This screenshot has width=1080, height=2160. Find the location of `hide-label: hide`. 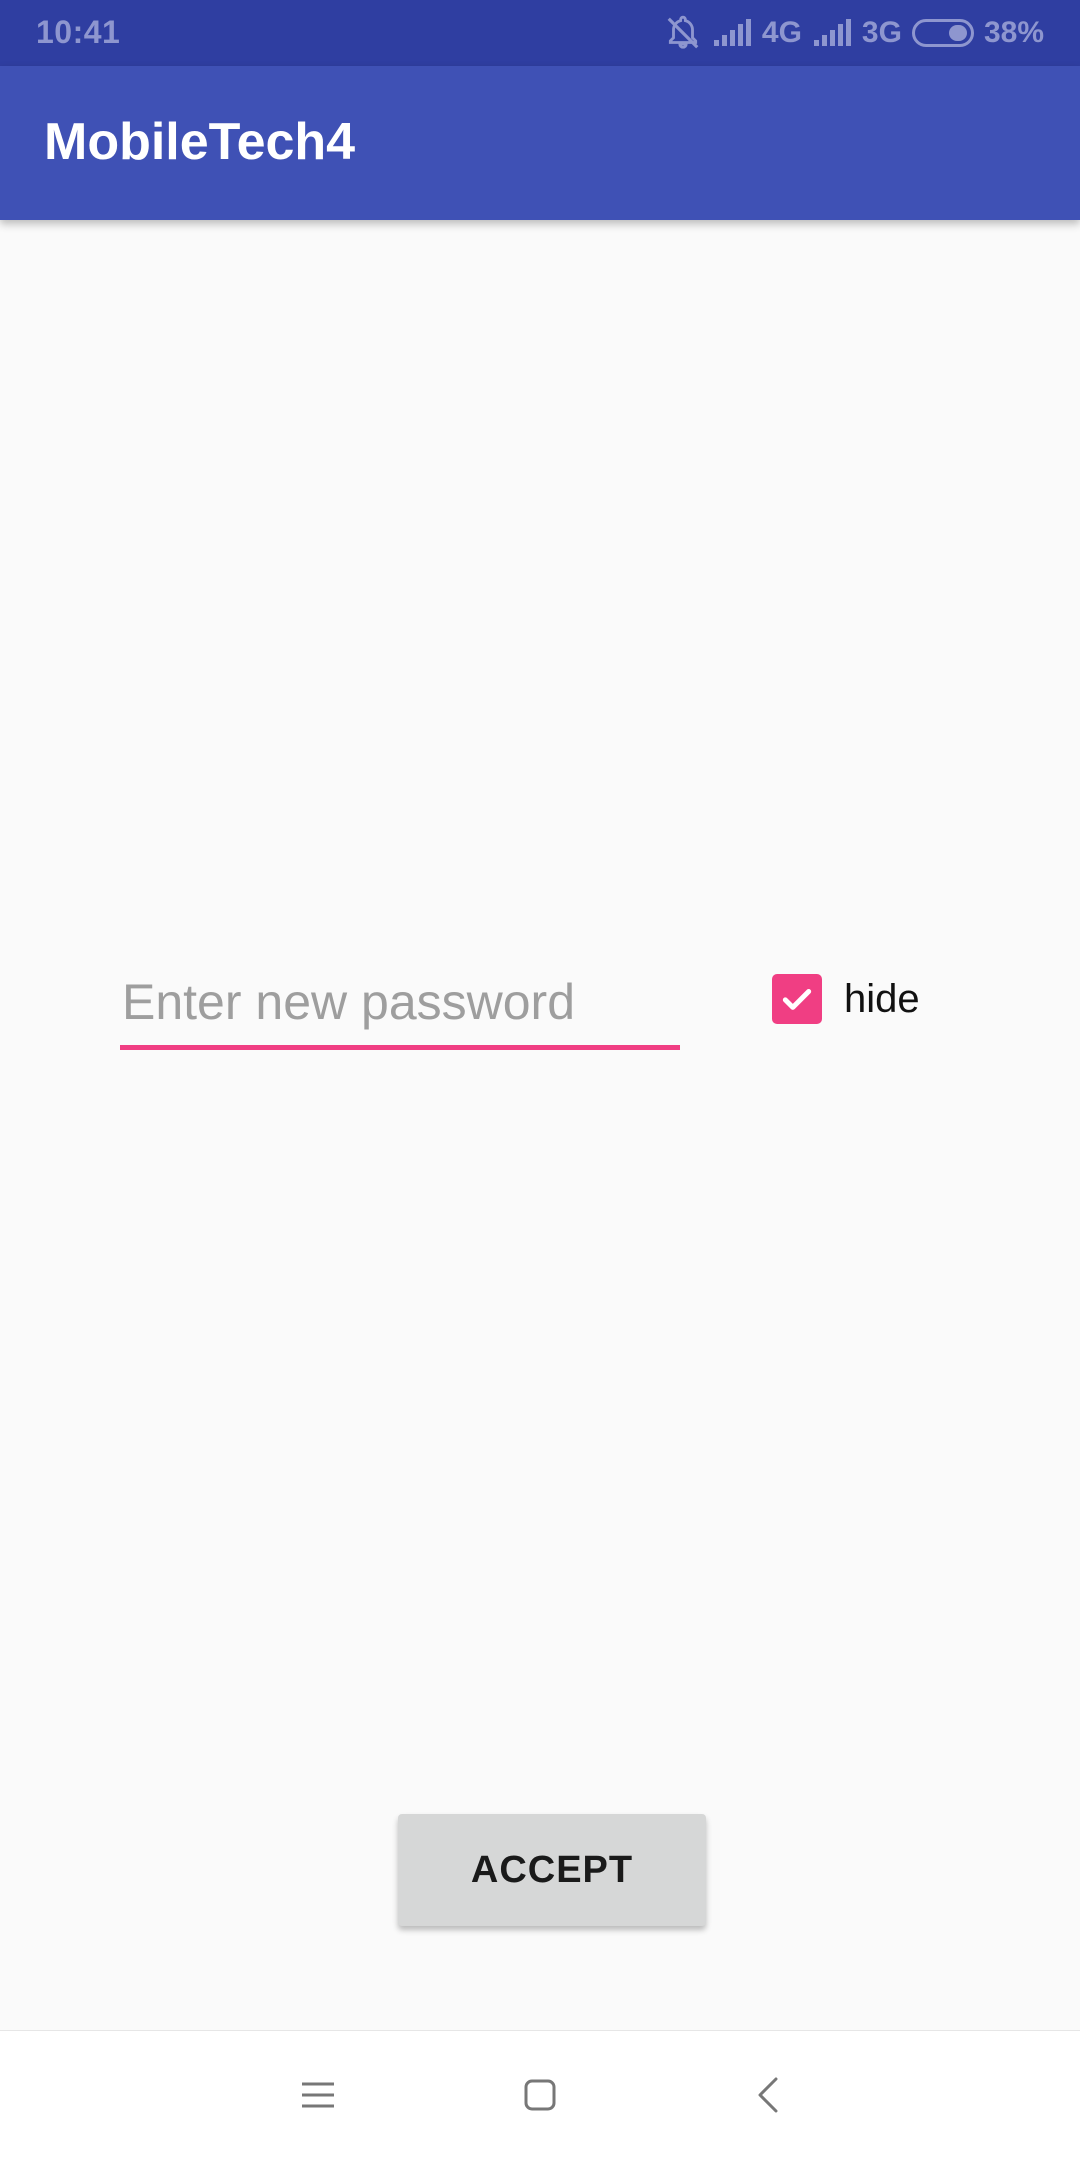

hide-label: hide is located at coordinates (882, 998).